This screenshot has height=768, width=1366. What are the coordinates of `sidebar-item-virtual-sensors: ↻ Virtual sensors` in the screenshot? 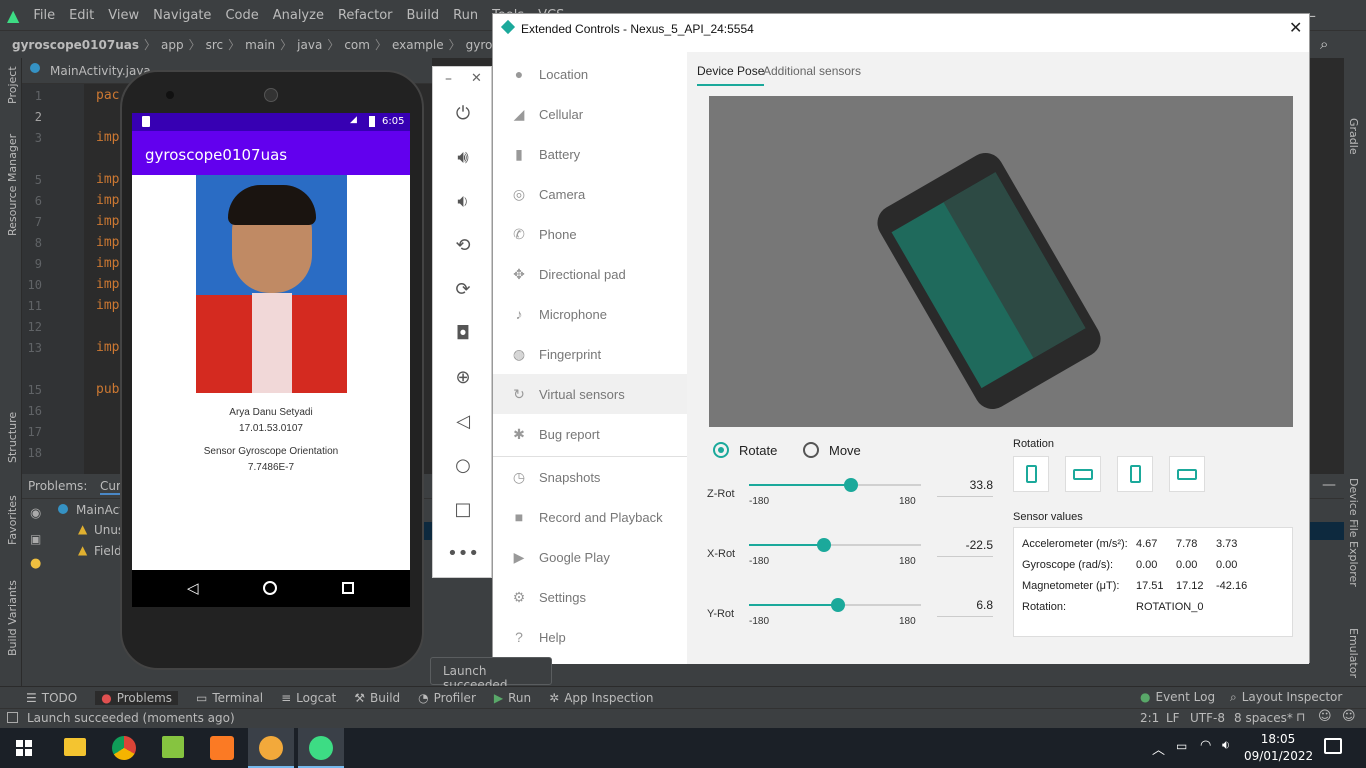 It's located at (590, 394).